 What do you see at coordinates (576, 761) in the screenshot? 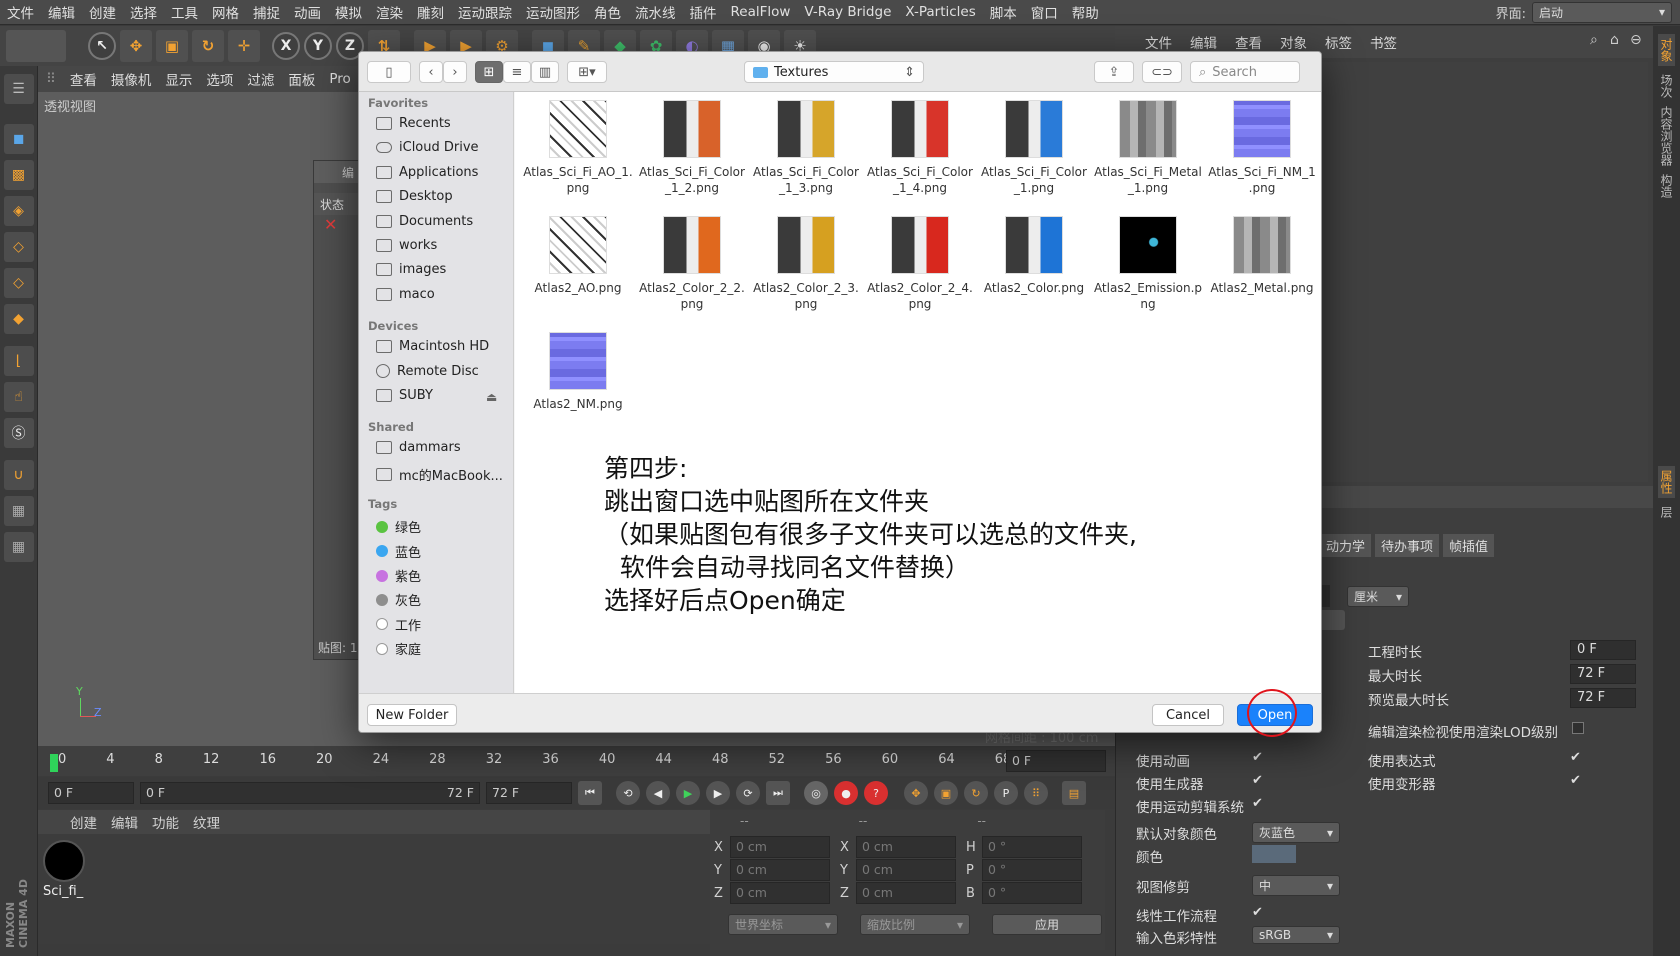
I see `timeline: 04812162024283236404448525660646872 0 F` at bounding box center [576, 761].